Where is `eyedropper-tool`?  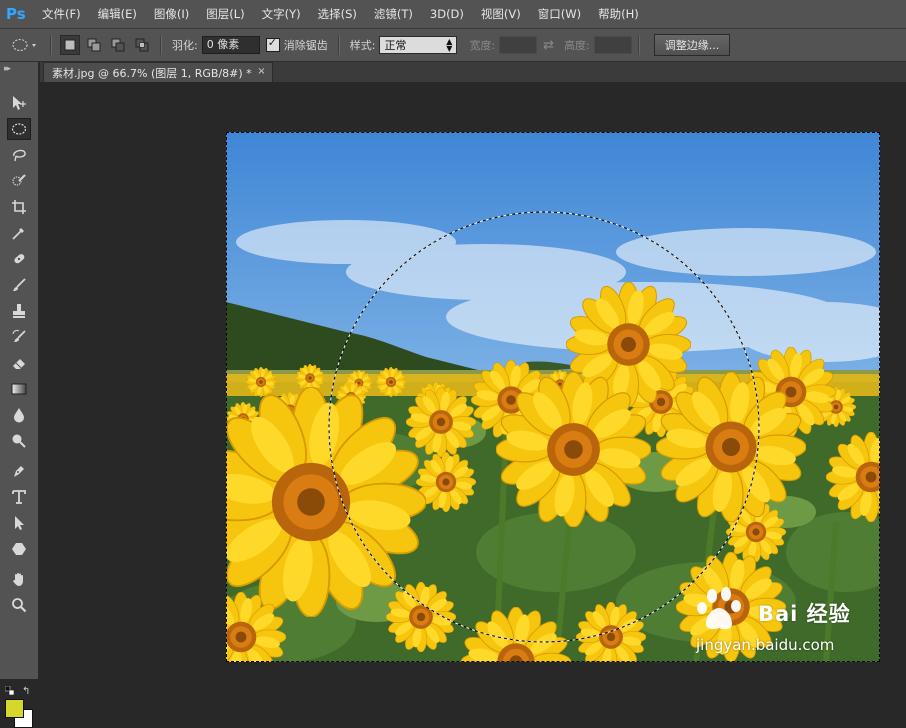 eyedropper-tool is located at coordinates (19, 233).